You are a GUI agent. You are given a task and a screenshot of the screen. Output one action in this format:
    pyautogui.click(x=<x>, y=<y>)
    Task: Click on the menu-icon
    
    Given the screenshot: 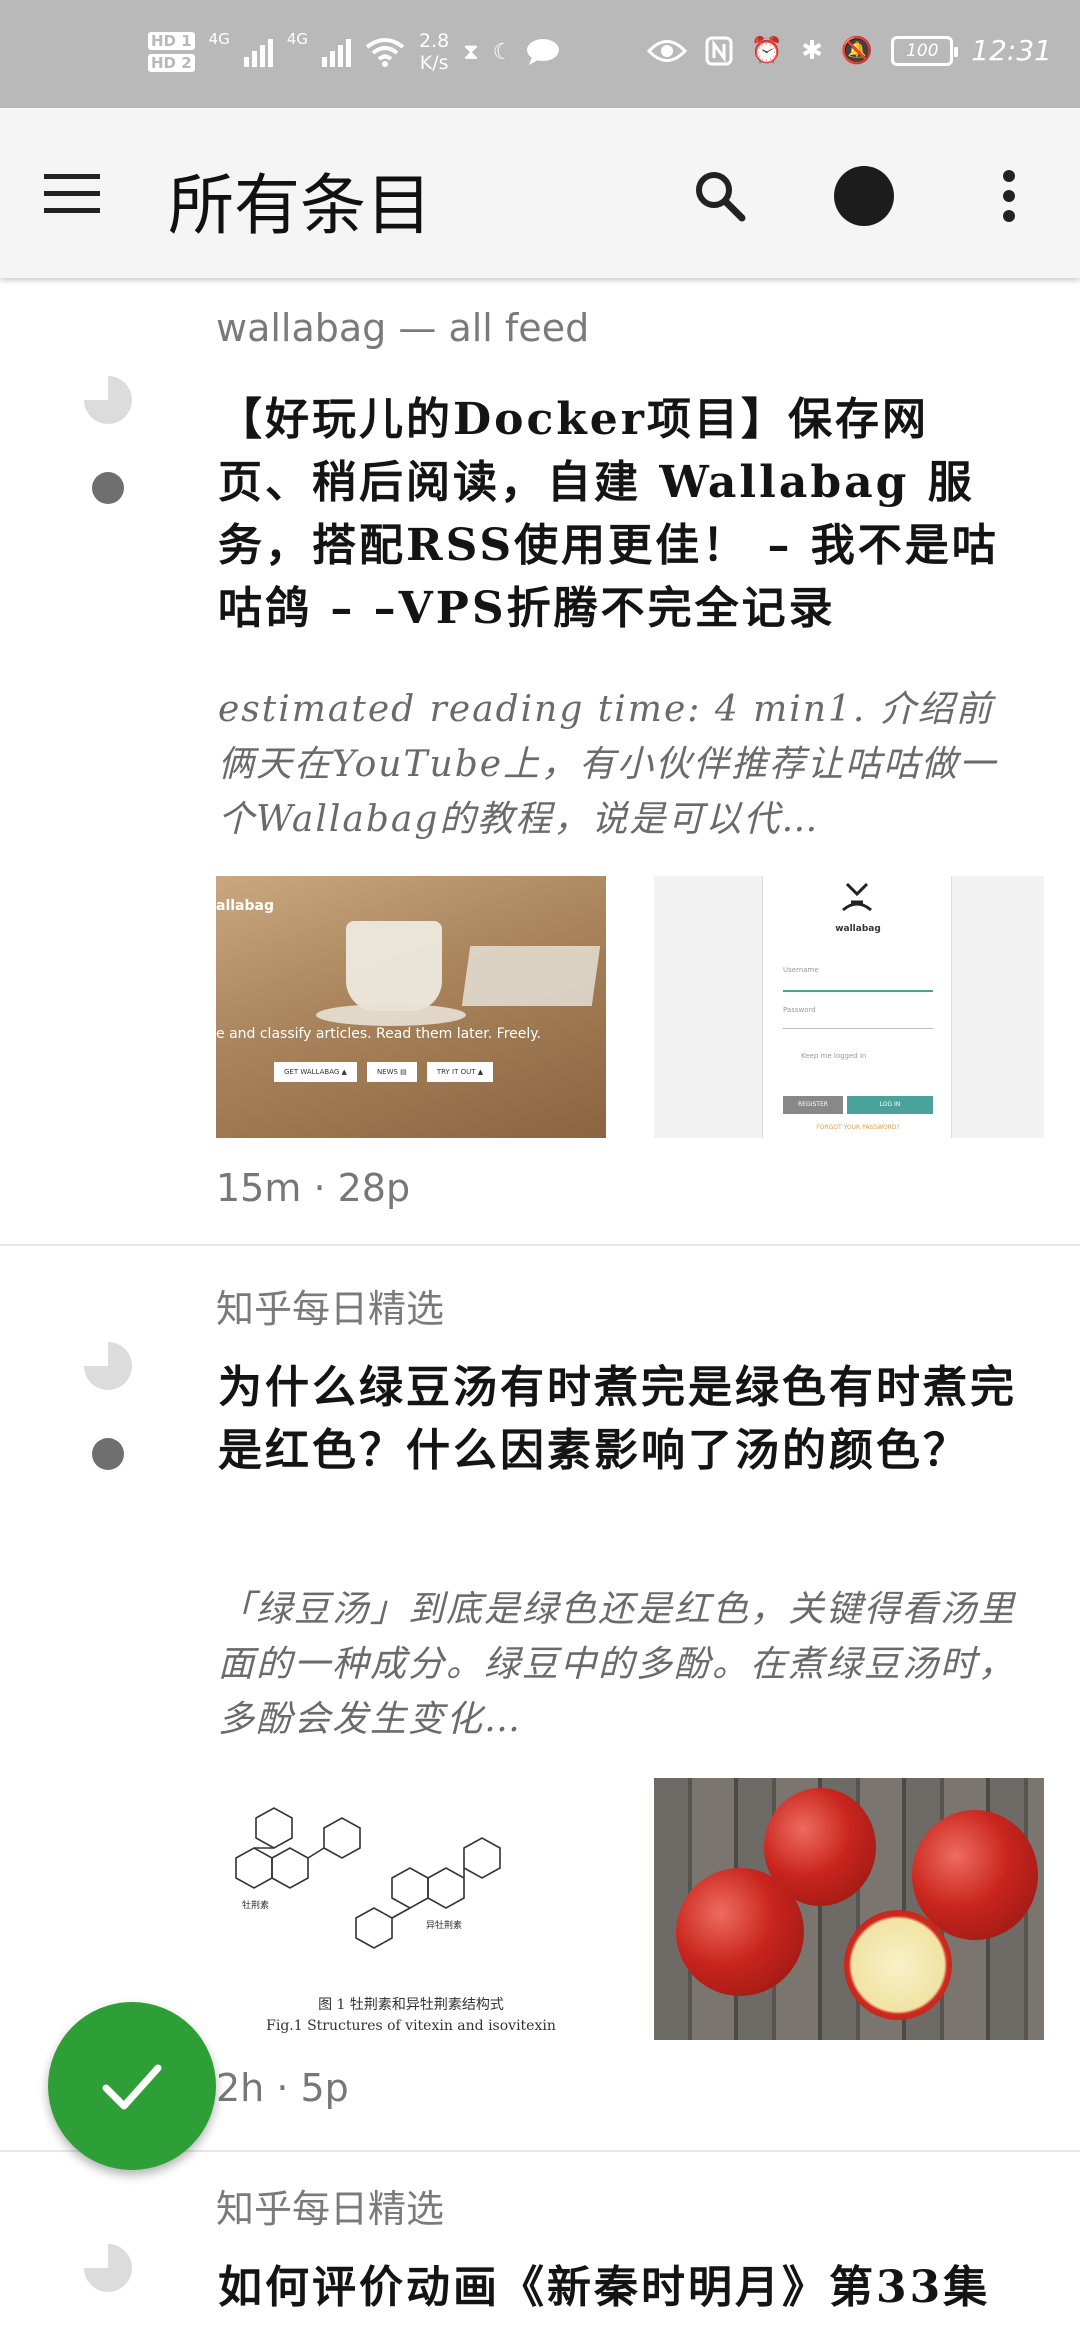 What is the action you would take?
    pyautogui.click(x=72, y=194)
    